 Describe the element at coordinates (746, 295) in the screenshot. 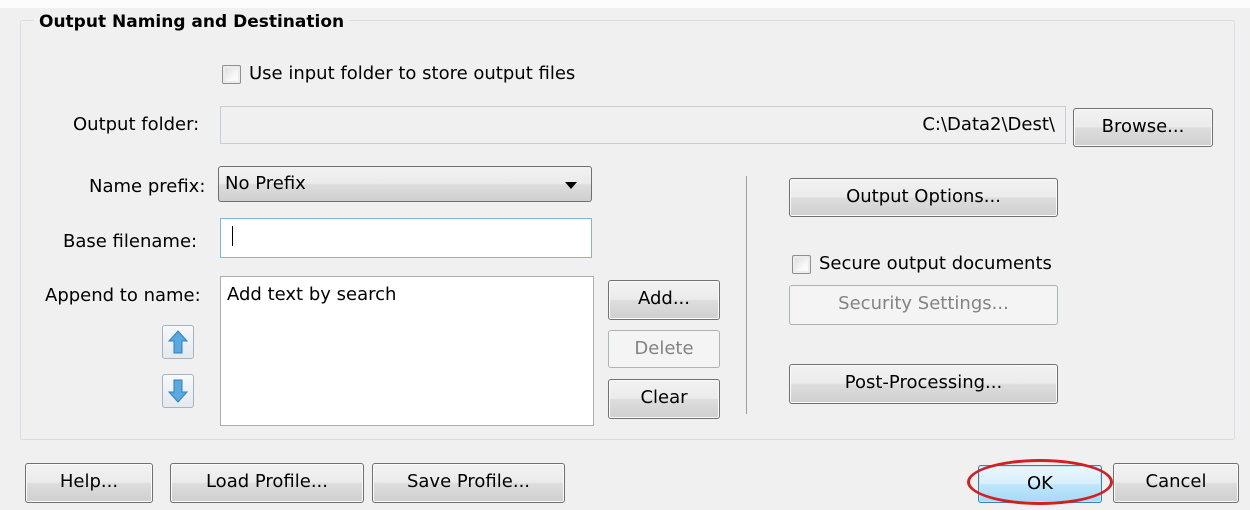

I see `vertical-divider` at that location.